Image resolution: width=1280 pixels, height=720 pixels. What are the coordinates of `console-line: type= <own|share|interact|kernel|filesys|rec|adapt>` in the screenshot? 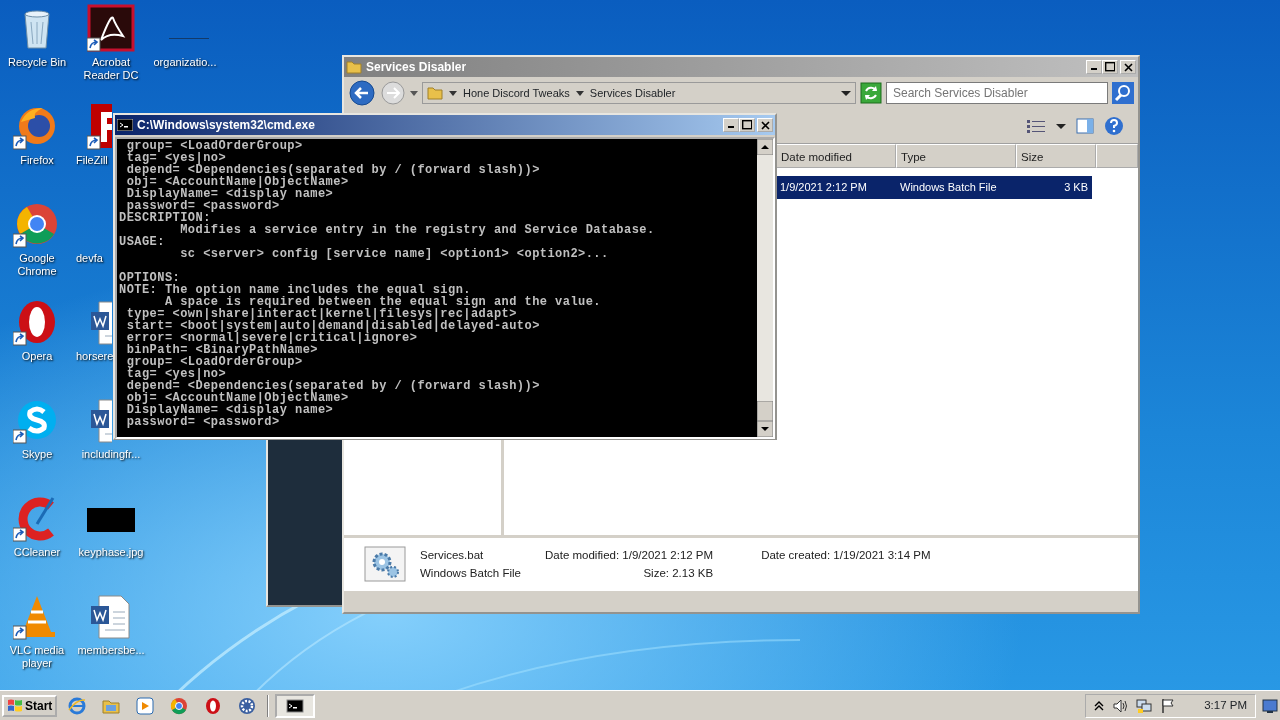 It's located at (321, 314).